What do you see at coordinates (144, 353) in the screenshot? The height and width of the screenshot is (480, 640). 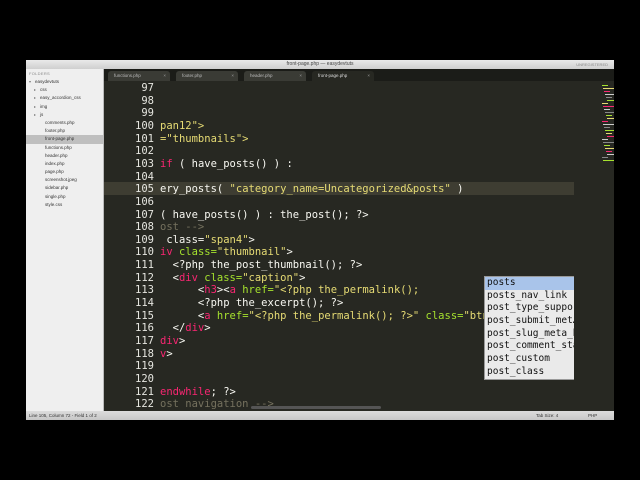 I see `line-number: 118` at bounding box center [144, 353].